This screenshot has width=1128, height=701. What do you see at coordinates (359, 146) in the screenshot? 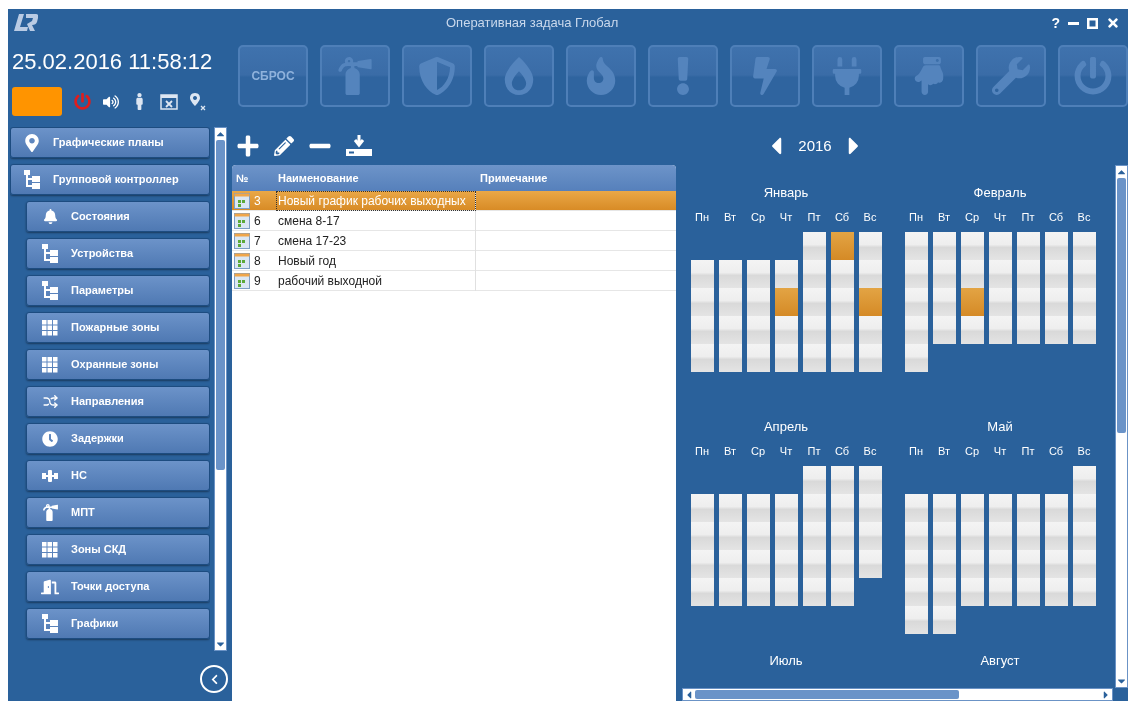
I see `download-icon` at bounding box center [359, 146].